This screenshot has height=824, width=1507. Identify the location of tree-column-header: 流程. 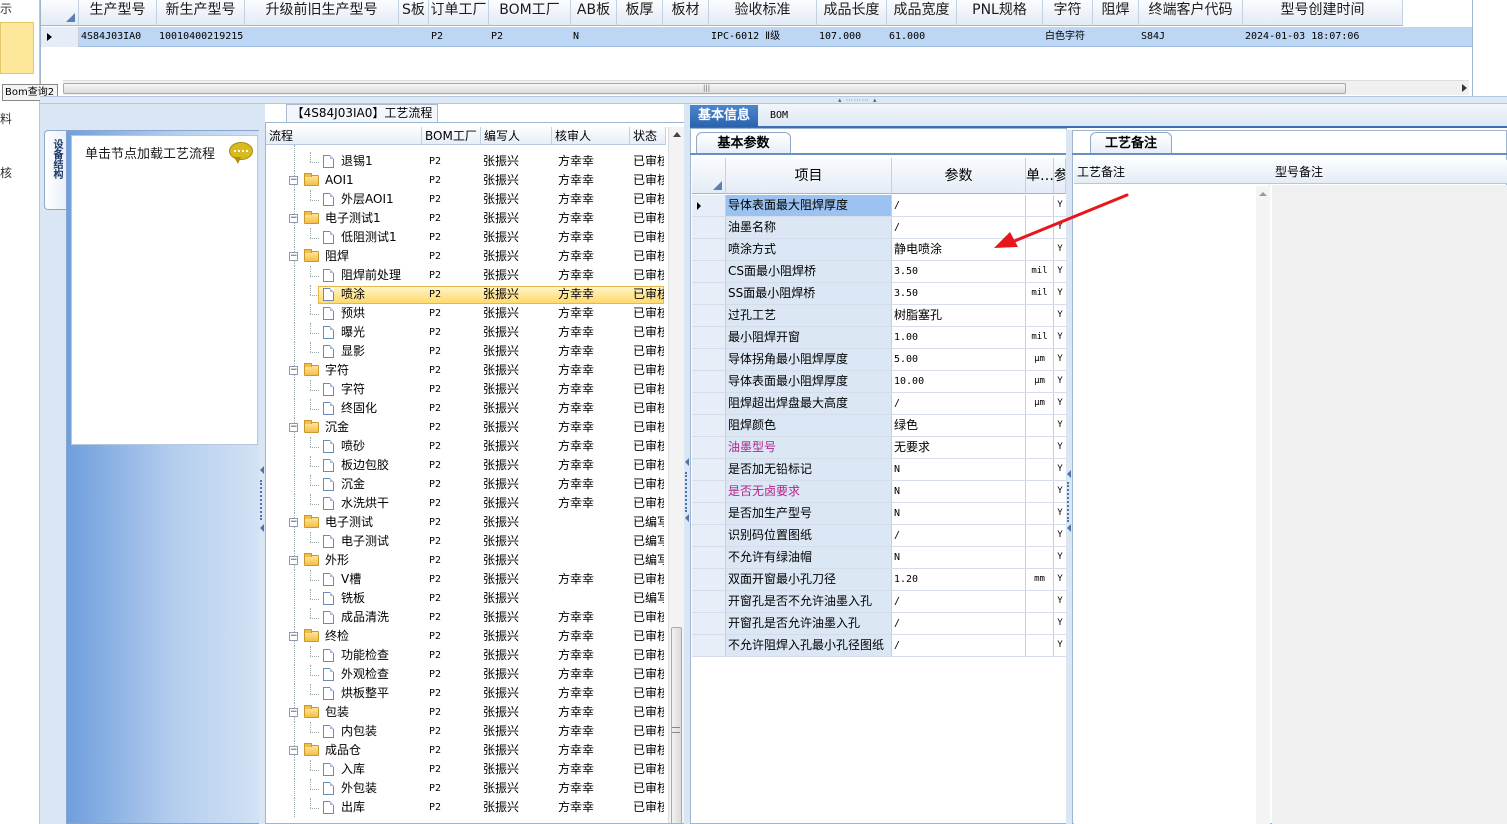
(344, 136).